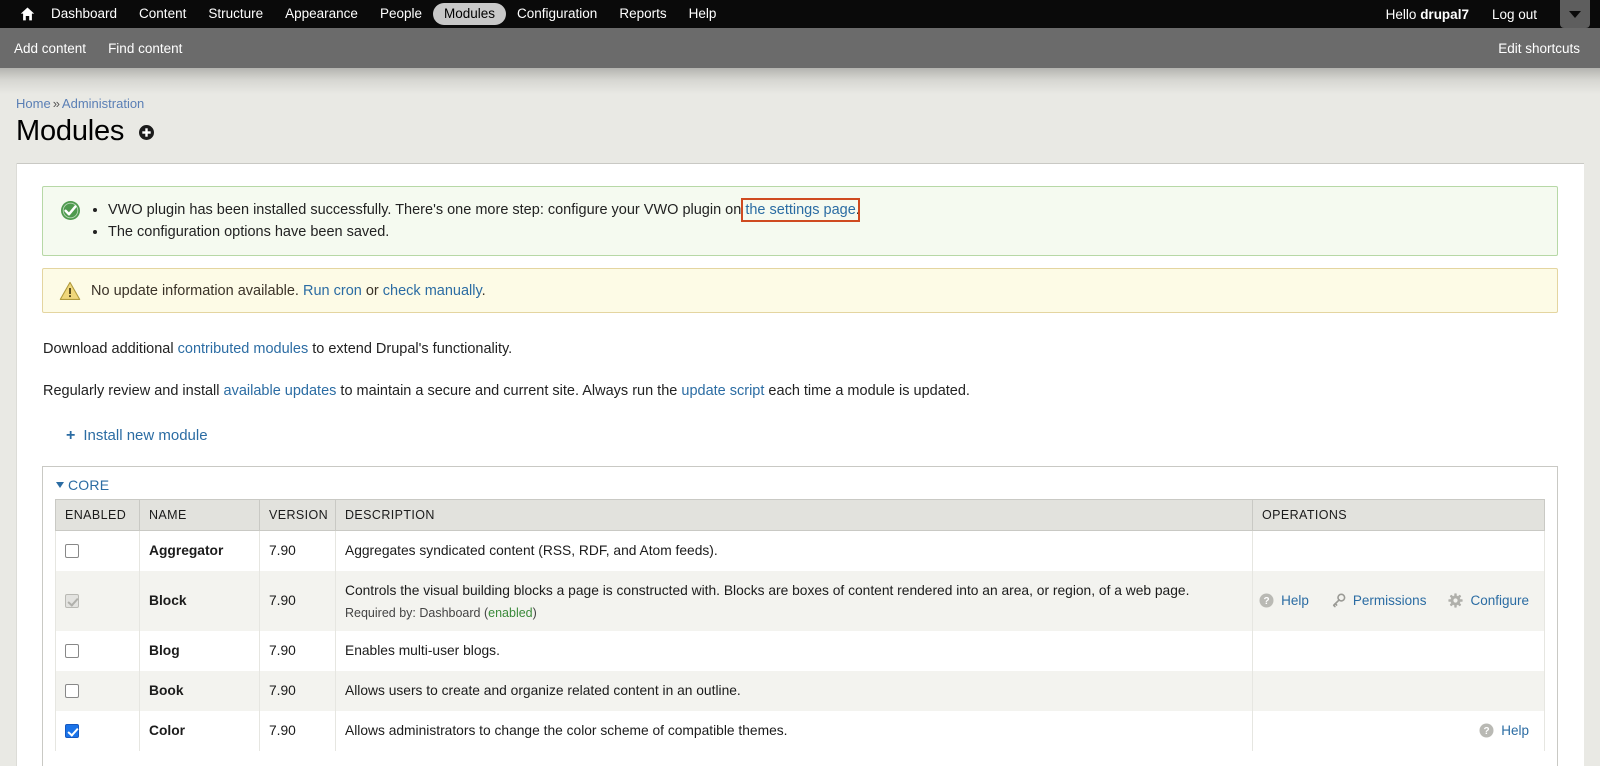  What do you see at coordinates (321, 14) in the screenshot?
I see `toolbar-item-appearance: Appearance` at bounding box center [321, 14].